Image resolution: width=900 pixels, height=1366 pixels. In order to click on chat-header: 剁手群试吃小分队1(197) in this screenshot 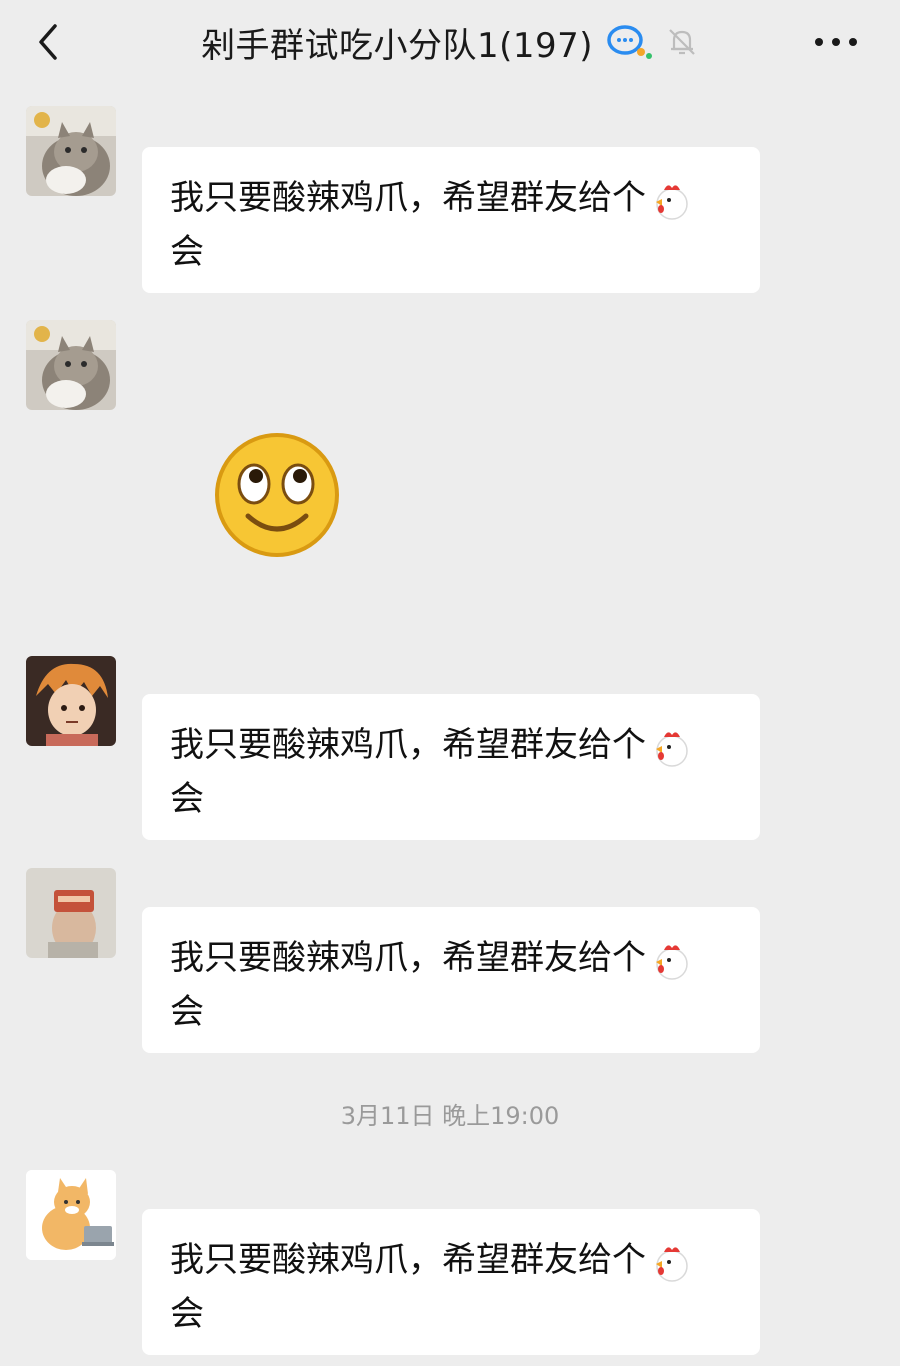, I will do `click(450, 43)`.